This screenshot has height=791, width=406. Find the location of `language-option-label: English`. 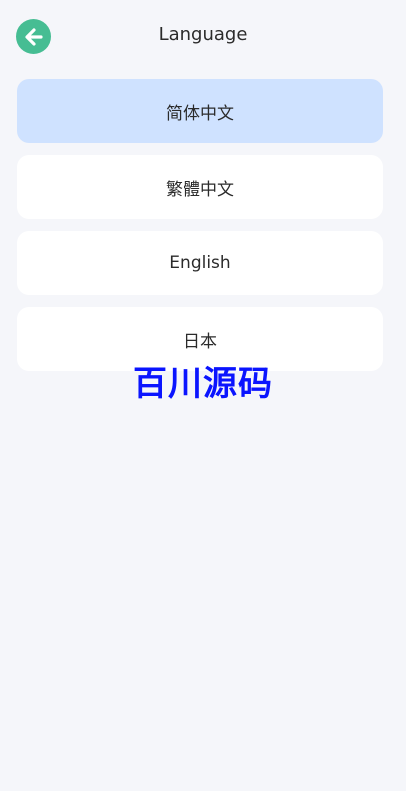

language-option-label: English is located at coordinates (200, 263).